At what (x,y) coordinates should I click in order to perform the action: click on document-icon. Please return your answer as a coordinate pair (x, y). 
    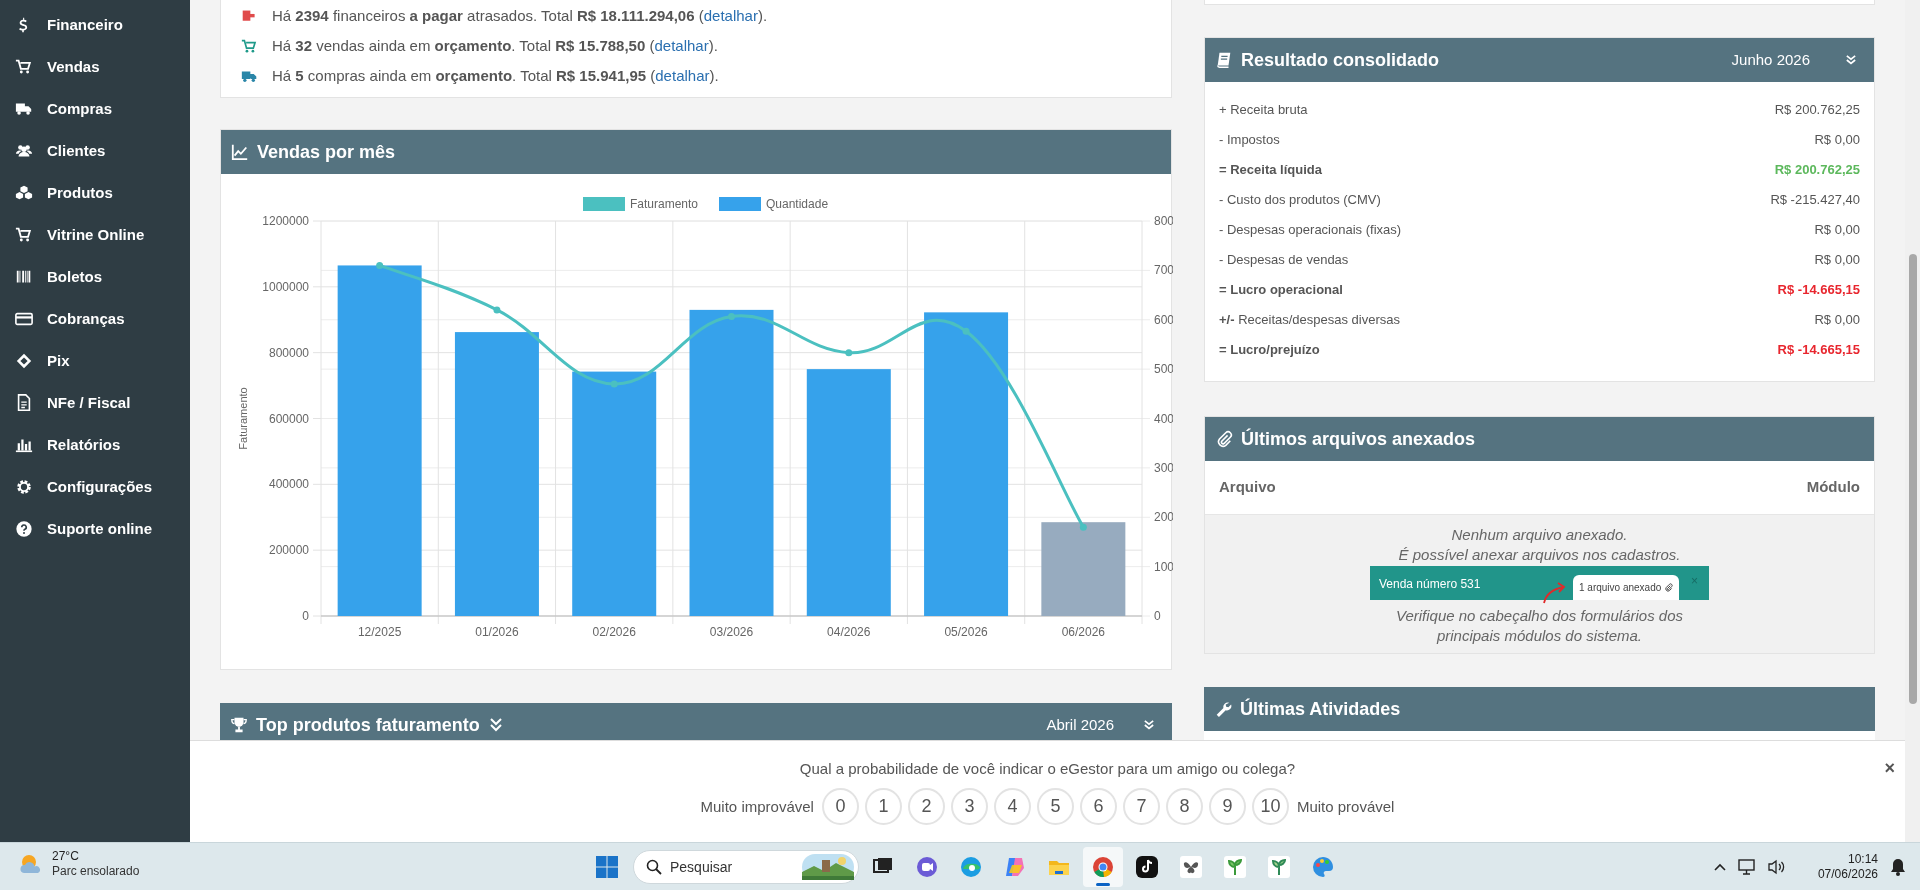
    Looking at the image, I should click on (24, 403).